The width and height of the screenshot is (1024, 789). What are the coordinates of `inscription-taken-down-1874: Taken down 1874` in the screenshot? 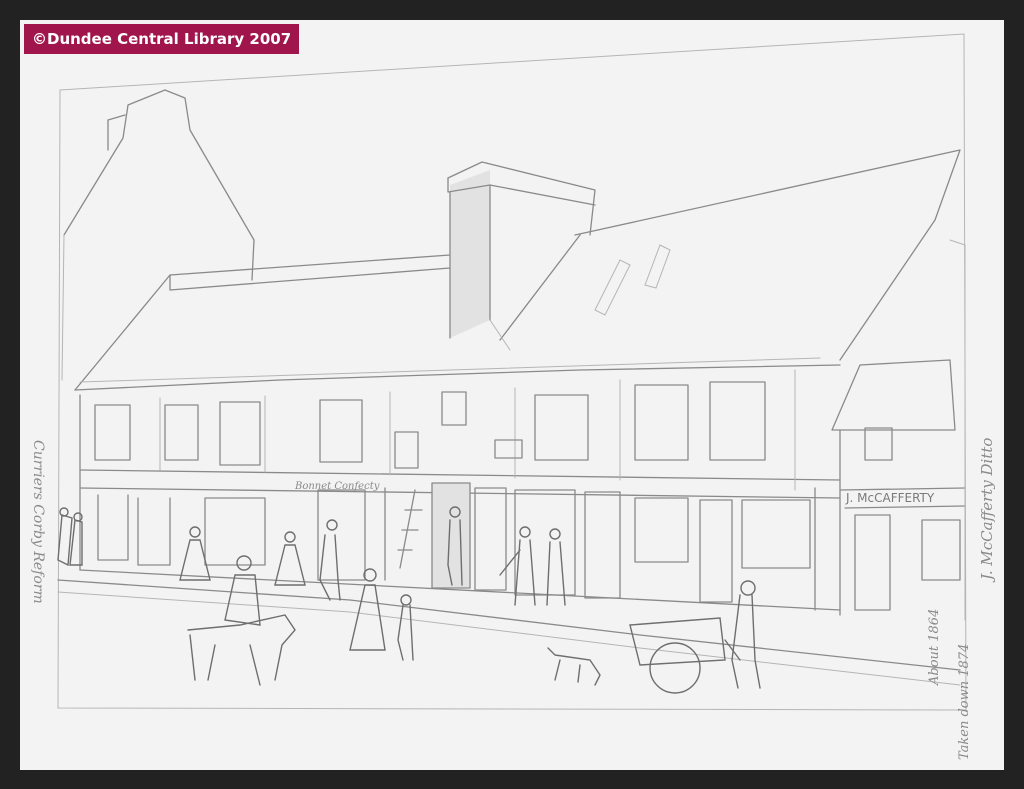 It's located at (964, 702).